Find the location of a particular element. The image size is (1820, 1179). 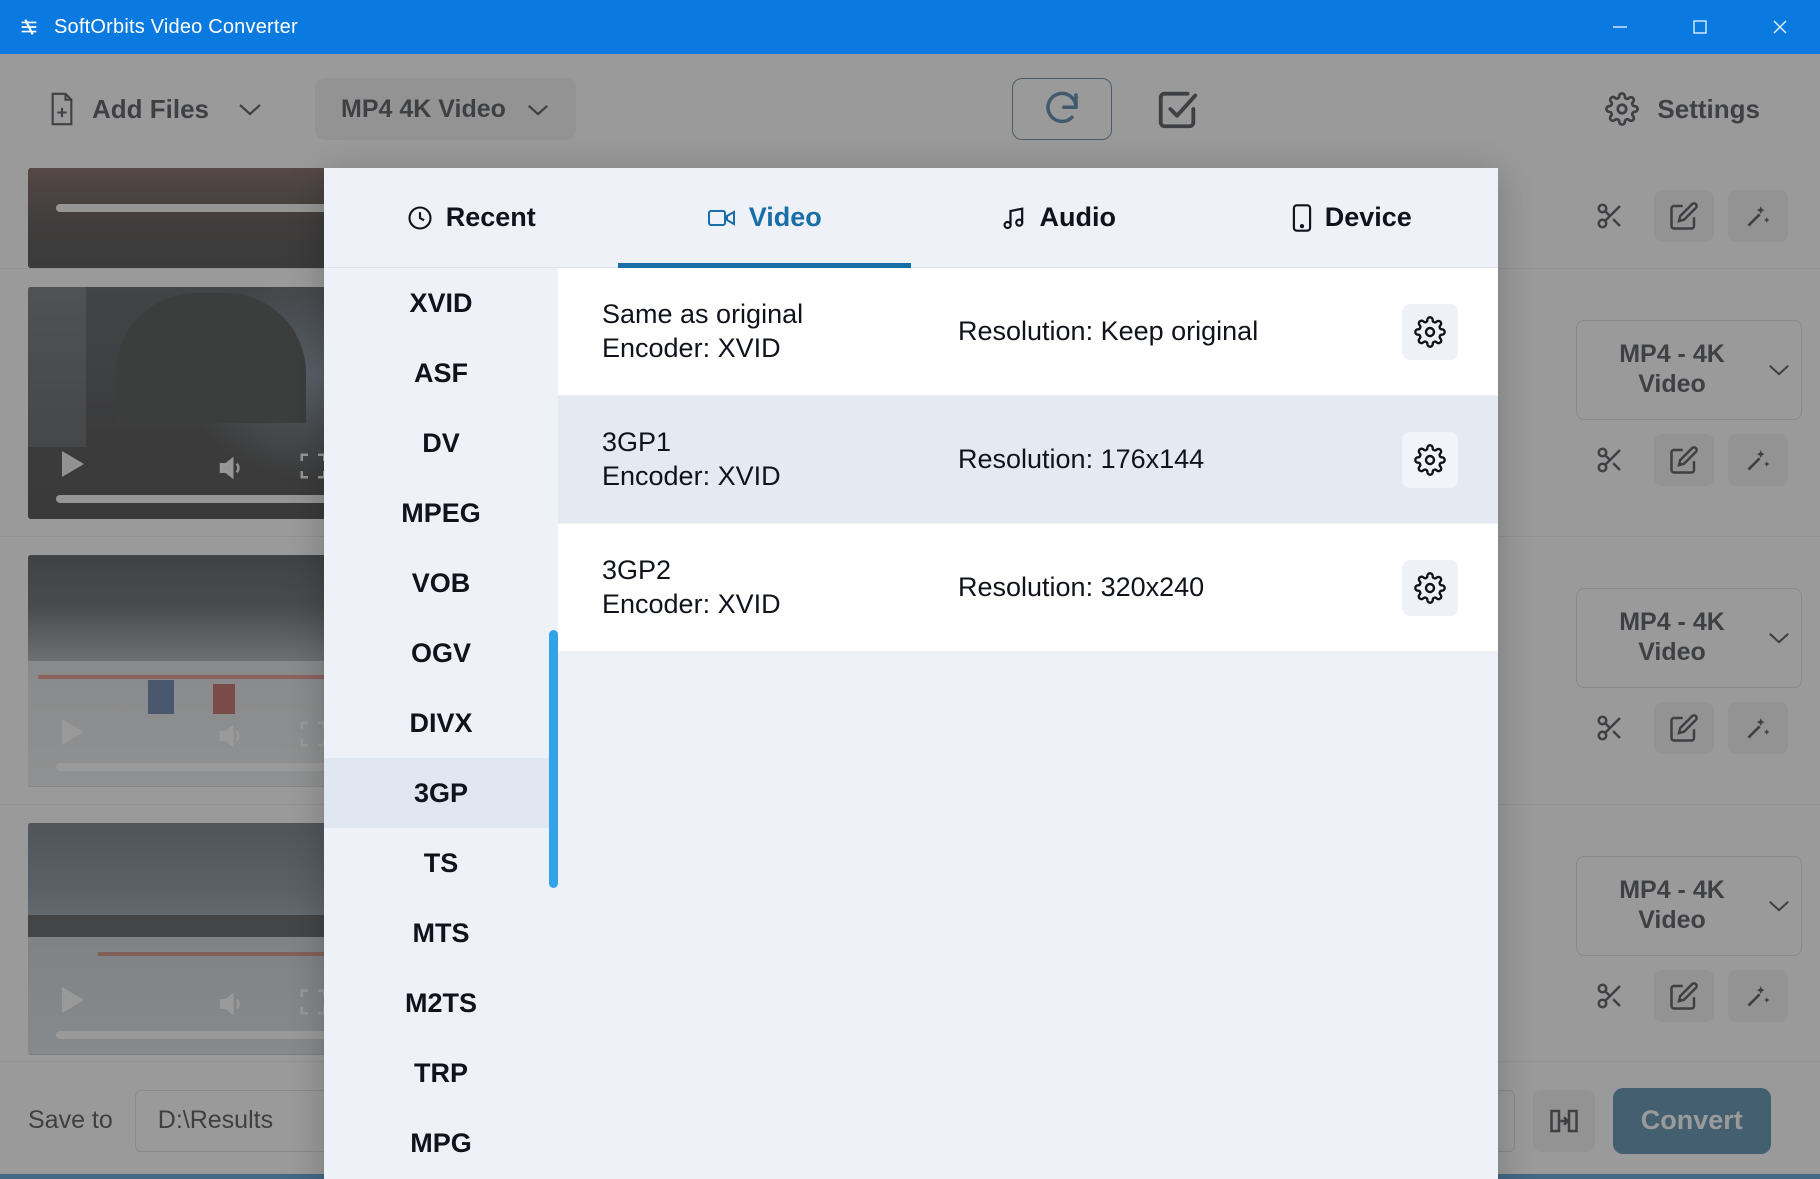

tab-recent: Recent is located at coordinates (471, 217).